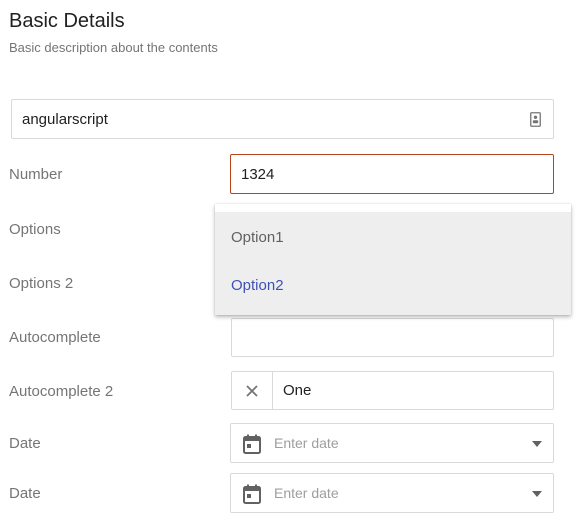 The height and width of the screenshot is (517, 577). Describe the element at coordinates (258, 174) in the screenshot. I see `number-input-value: 1324` at that location.